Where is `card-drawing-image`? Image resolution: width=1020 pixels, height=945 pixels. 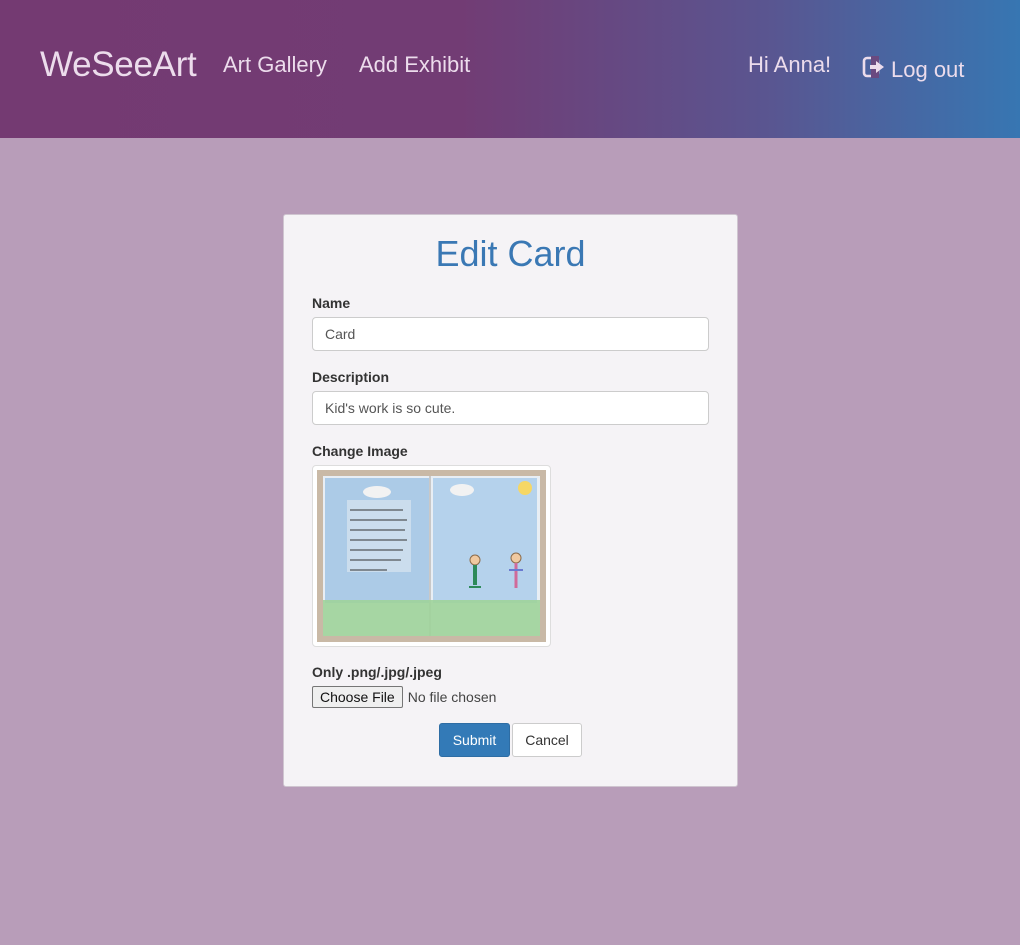
card-drawing-image is located at coordinates (431, 556).